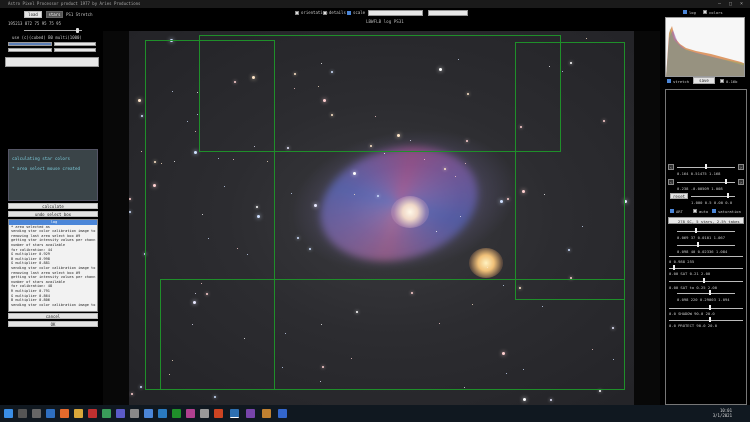 This screenshot has width=750, height=422. Describe the element at coordinates (53, 214) in the screenshot. I see `undo-select-box-button: undo select box` at that location.